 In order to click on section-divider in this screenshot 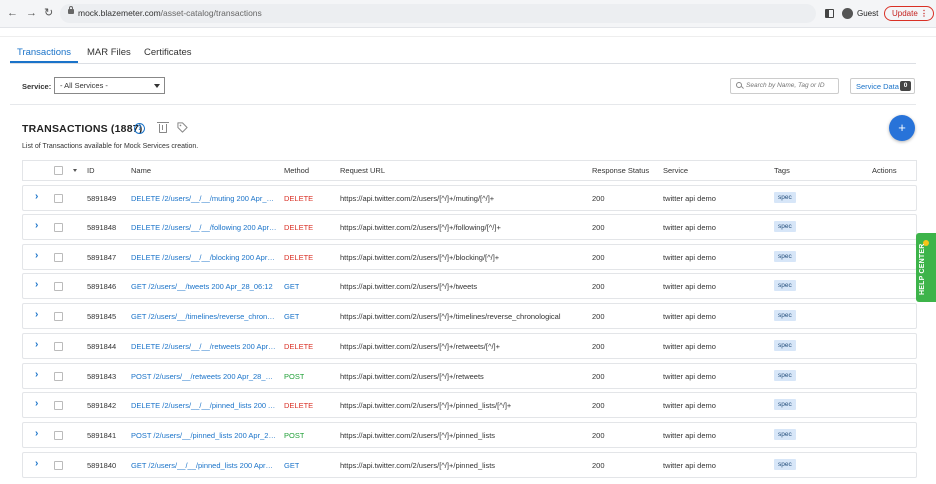, I will do `click(463, 104)`.